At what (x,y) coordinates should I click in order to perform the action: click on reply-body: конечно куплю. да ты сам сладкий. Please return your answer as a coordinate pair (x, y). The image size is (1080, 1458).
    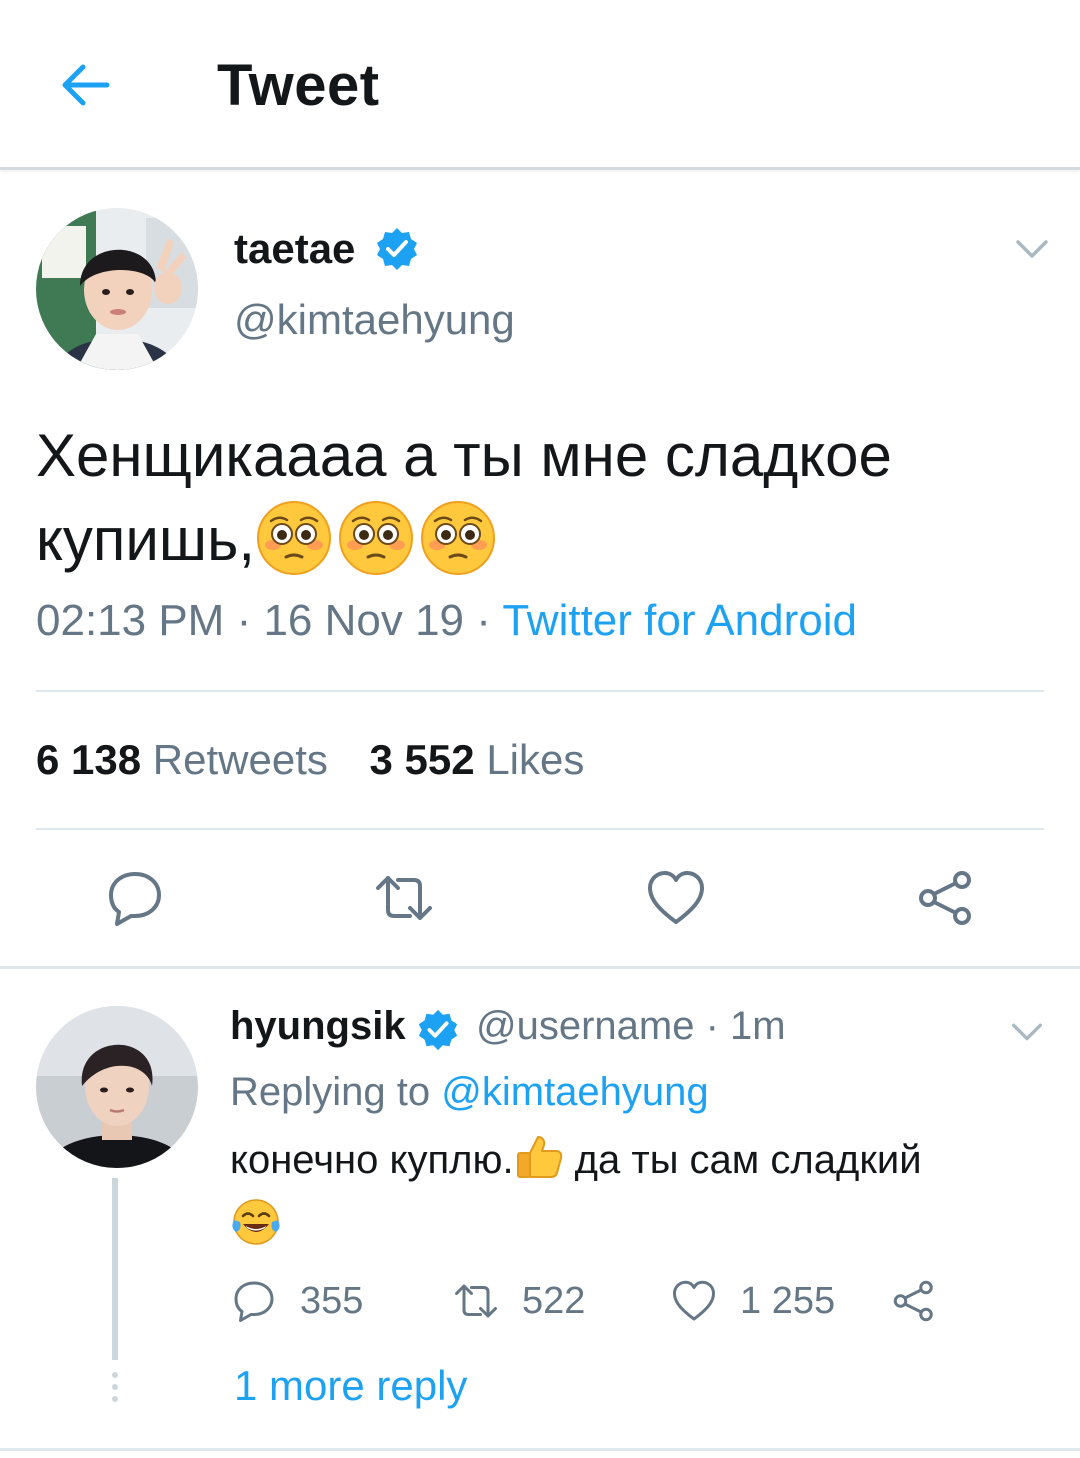
    Looking at the image, I should click on (640, 1190).